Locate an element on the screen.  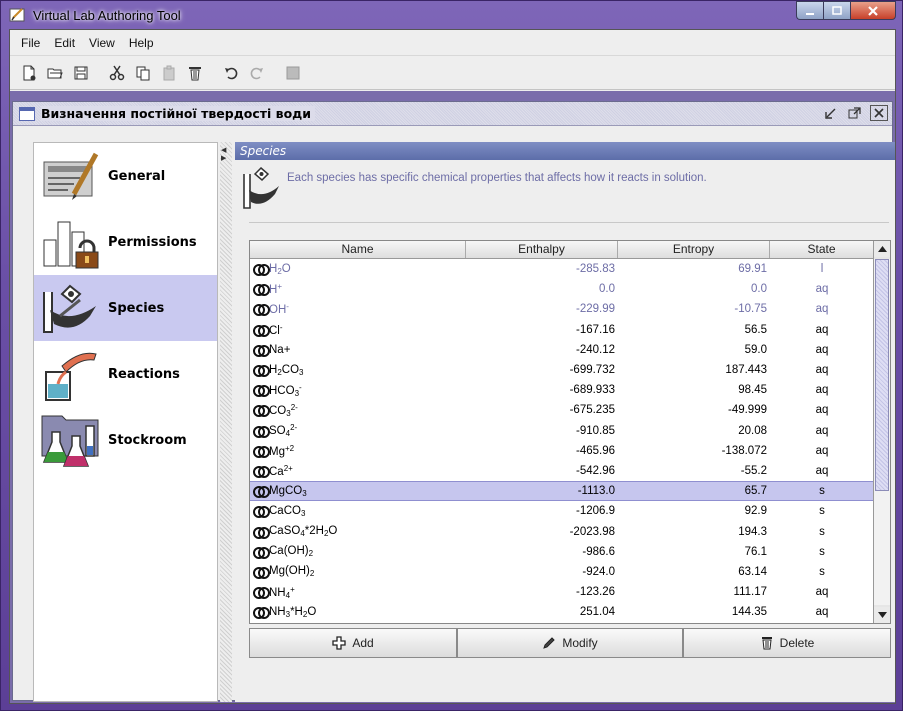
menu-help: Help is located at coordinates (141, 43).